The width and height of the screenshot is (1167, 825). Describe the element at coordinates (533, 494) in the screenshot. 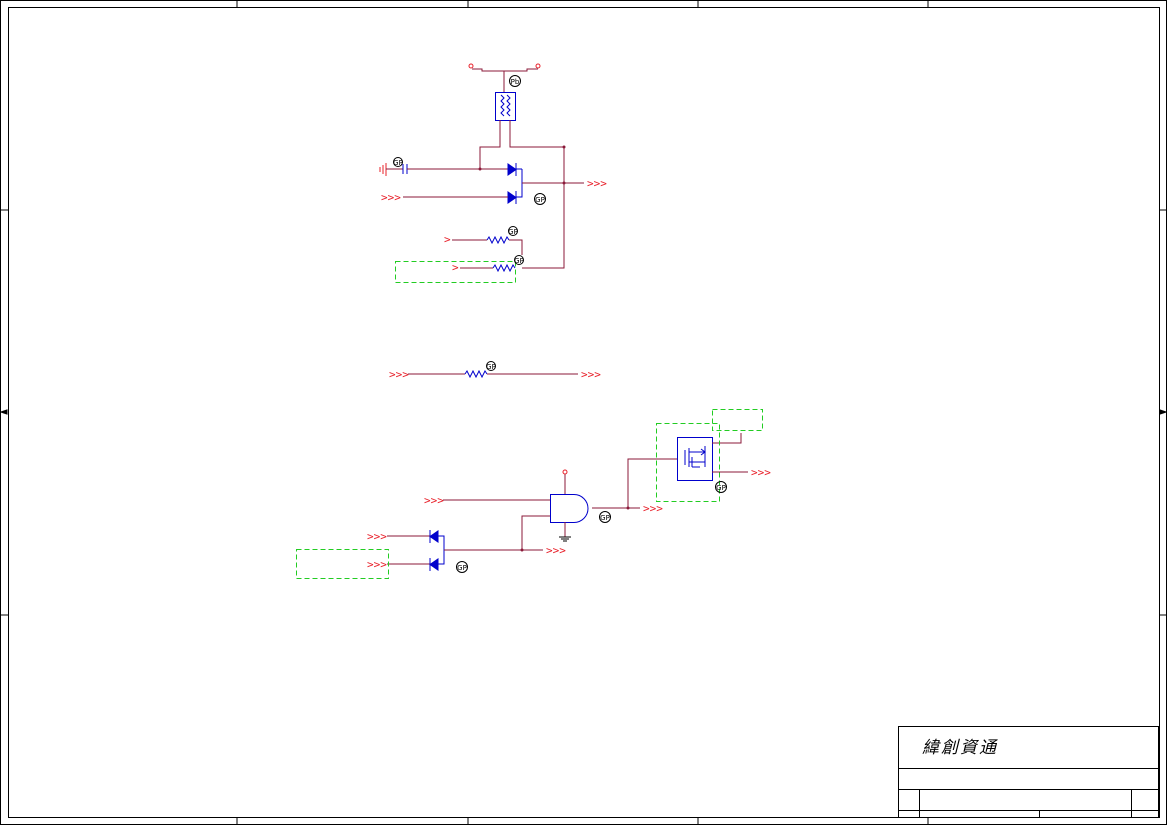

I see `block-logic-switch: >>> >>> >>> >>> >>> >>>` at that location.